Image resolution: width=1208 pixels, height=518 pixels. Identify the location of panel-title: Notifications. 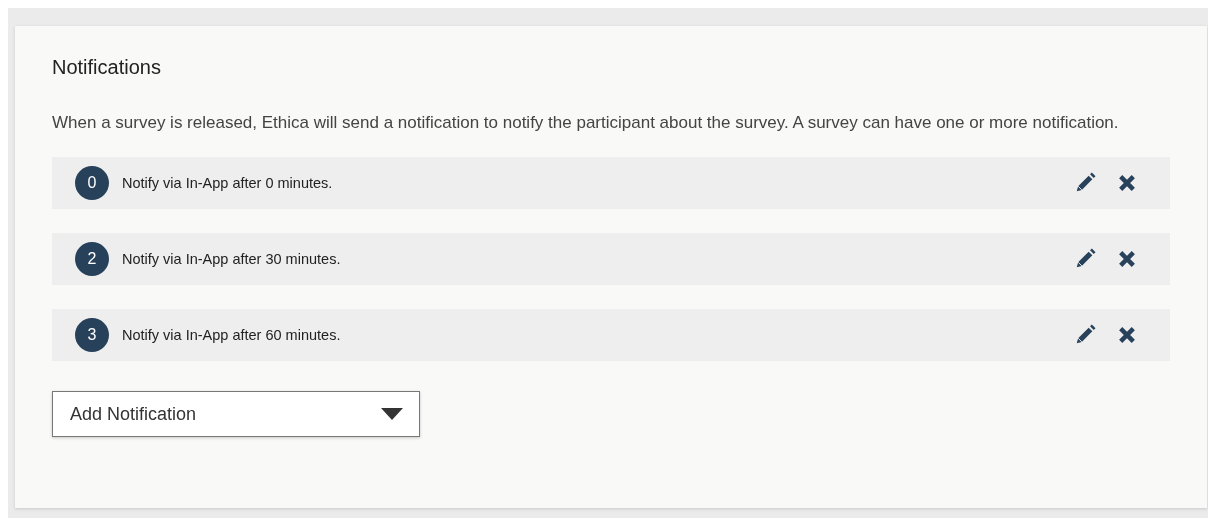
(107, 67).